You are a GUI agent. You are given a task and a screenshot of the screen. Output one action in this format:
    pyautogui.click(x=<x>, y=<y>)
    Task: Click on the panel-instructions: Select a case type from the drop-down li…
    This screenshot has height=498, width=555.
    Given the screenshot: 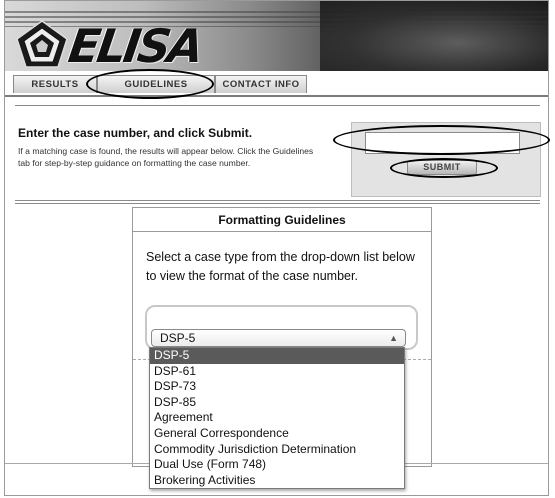 What is the action you would take?
    pyautogui.click(x=280, y=266)
    